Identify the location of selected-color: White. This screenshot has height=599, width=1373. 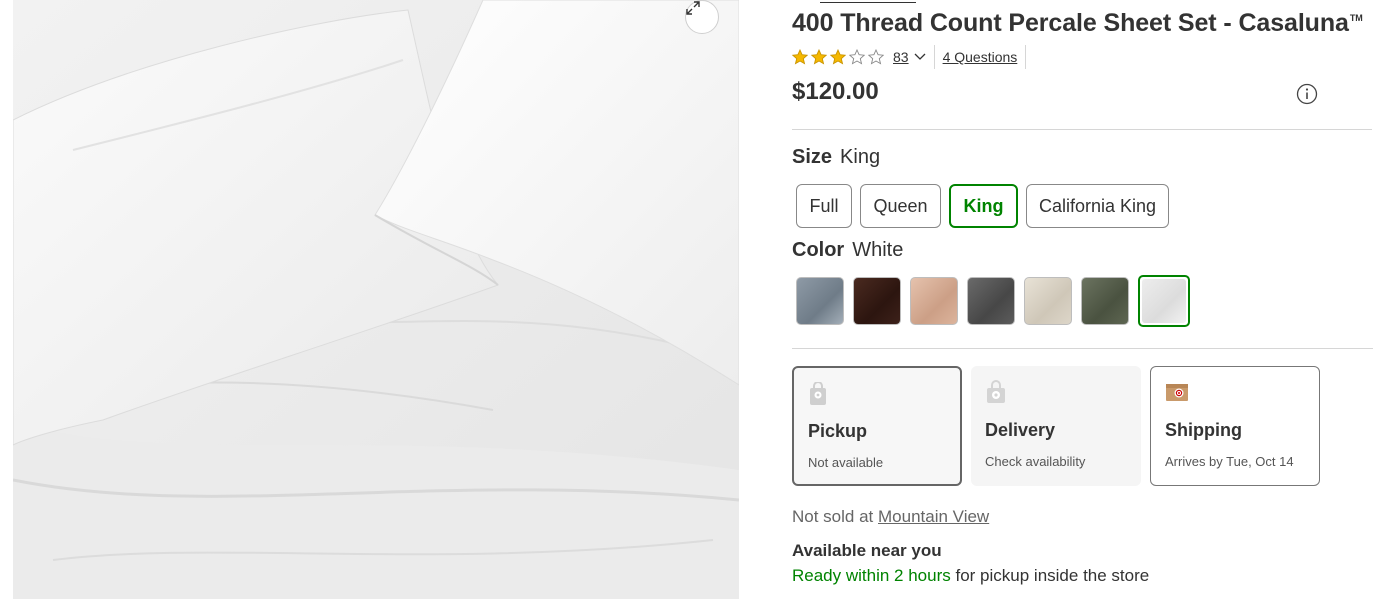
(878, 250).